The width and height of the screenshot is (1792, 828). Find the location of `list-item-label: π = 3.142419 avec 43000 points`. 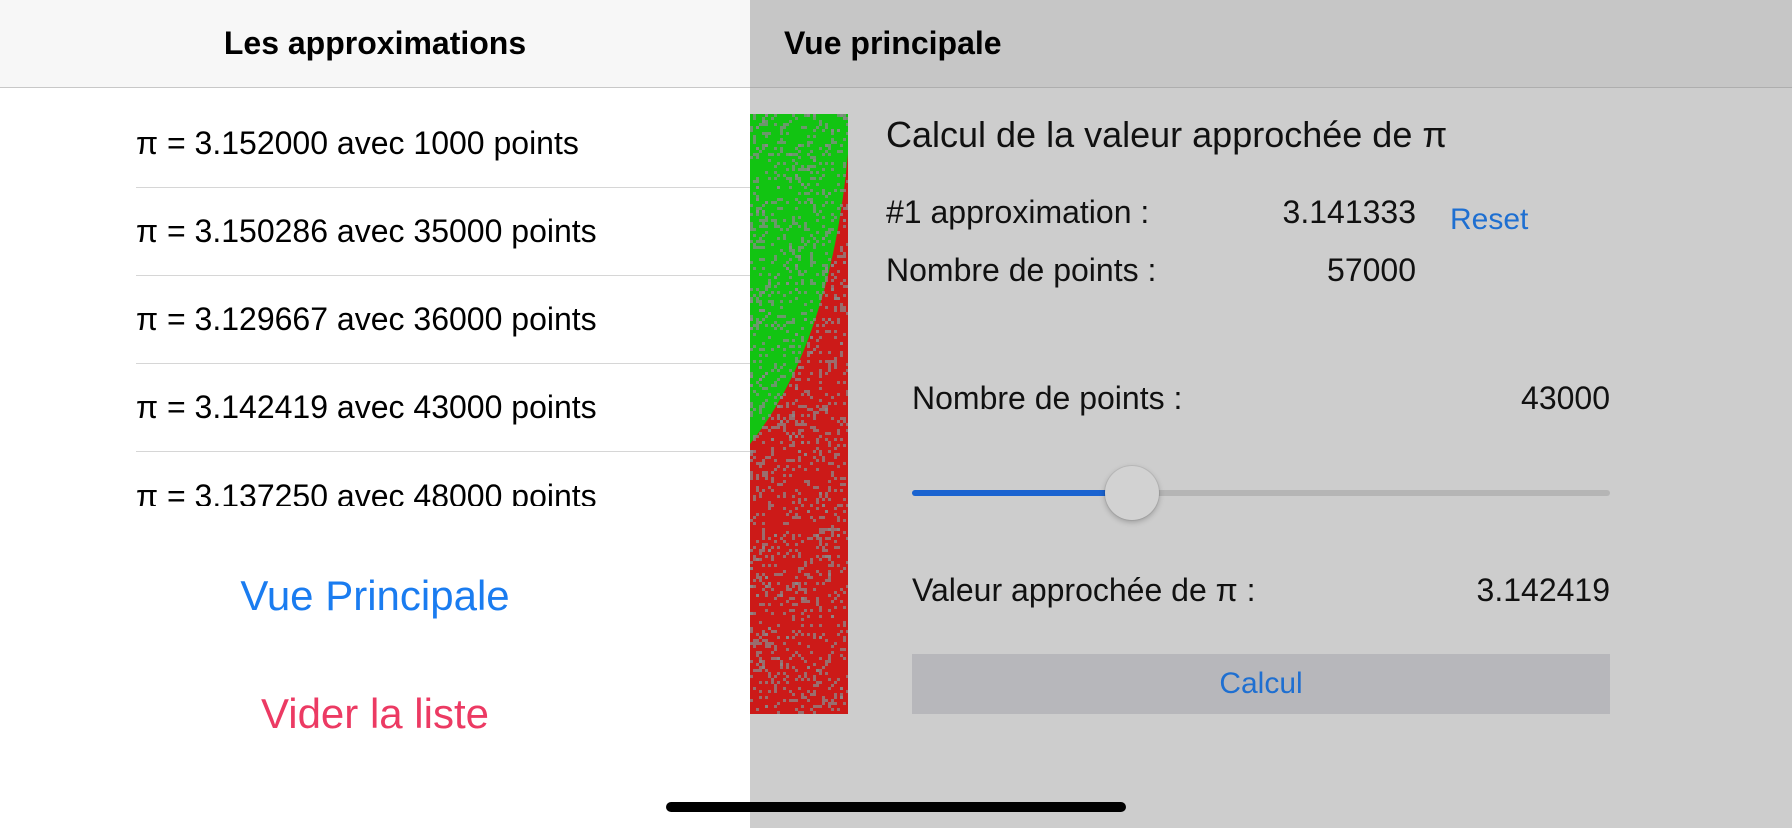

list-item-label: π = 3.142419 avec 43000 points is located at coordinates (366, 407).